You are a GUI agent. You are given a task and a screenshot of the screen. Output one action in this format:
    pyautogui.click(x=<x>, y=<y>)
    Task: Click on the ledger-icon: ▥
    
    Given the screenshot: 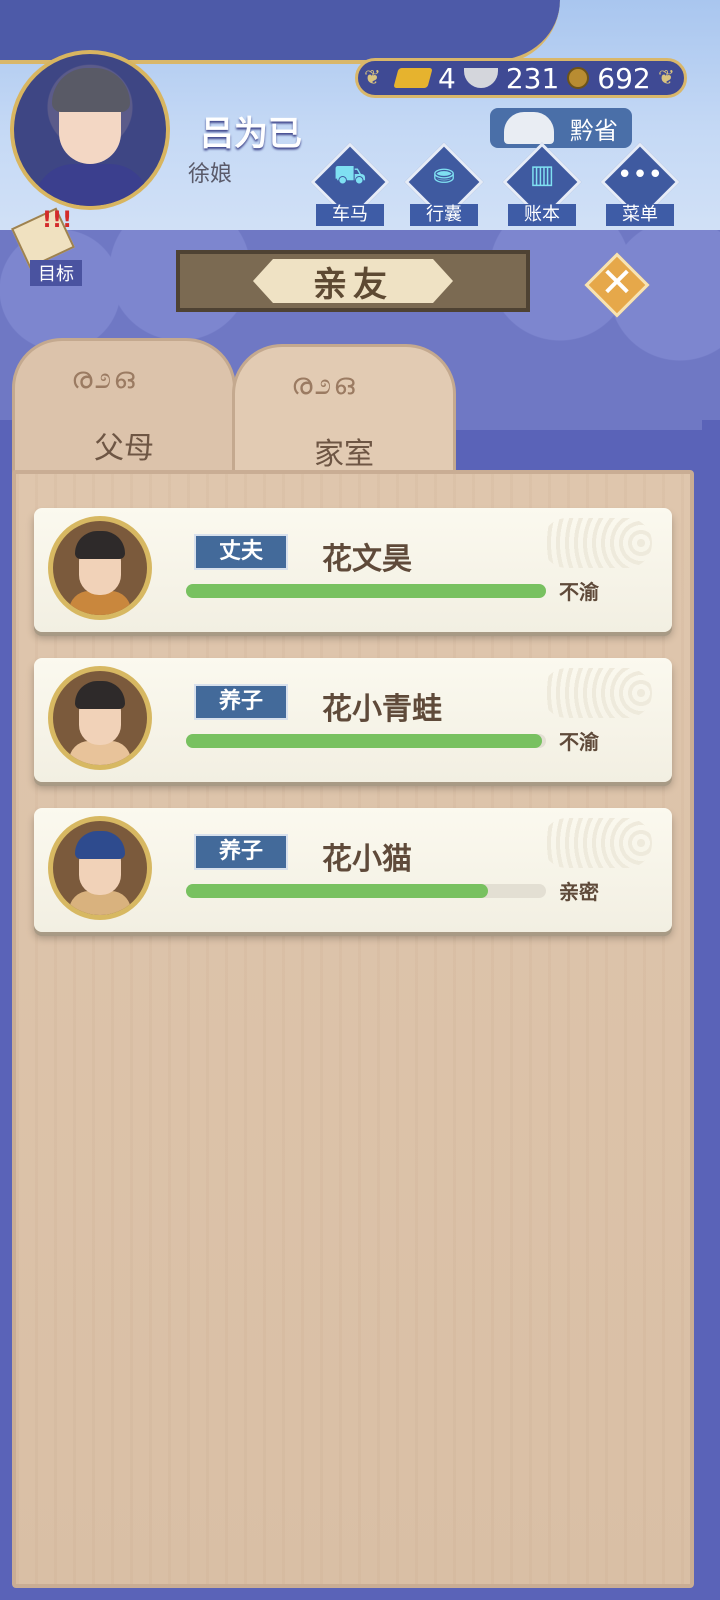 What is the action you would take?
    pyautogui.click(x=542, y=175)
    